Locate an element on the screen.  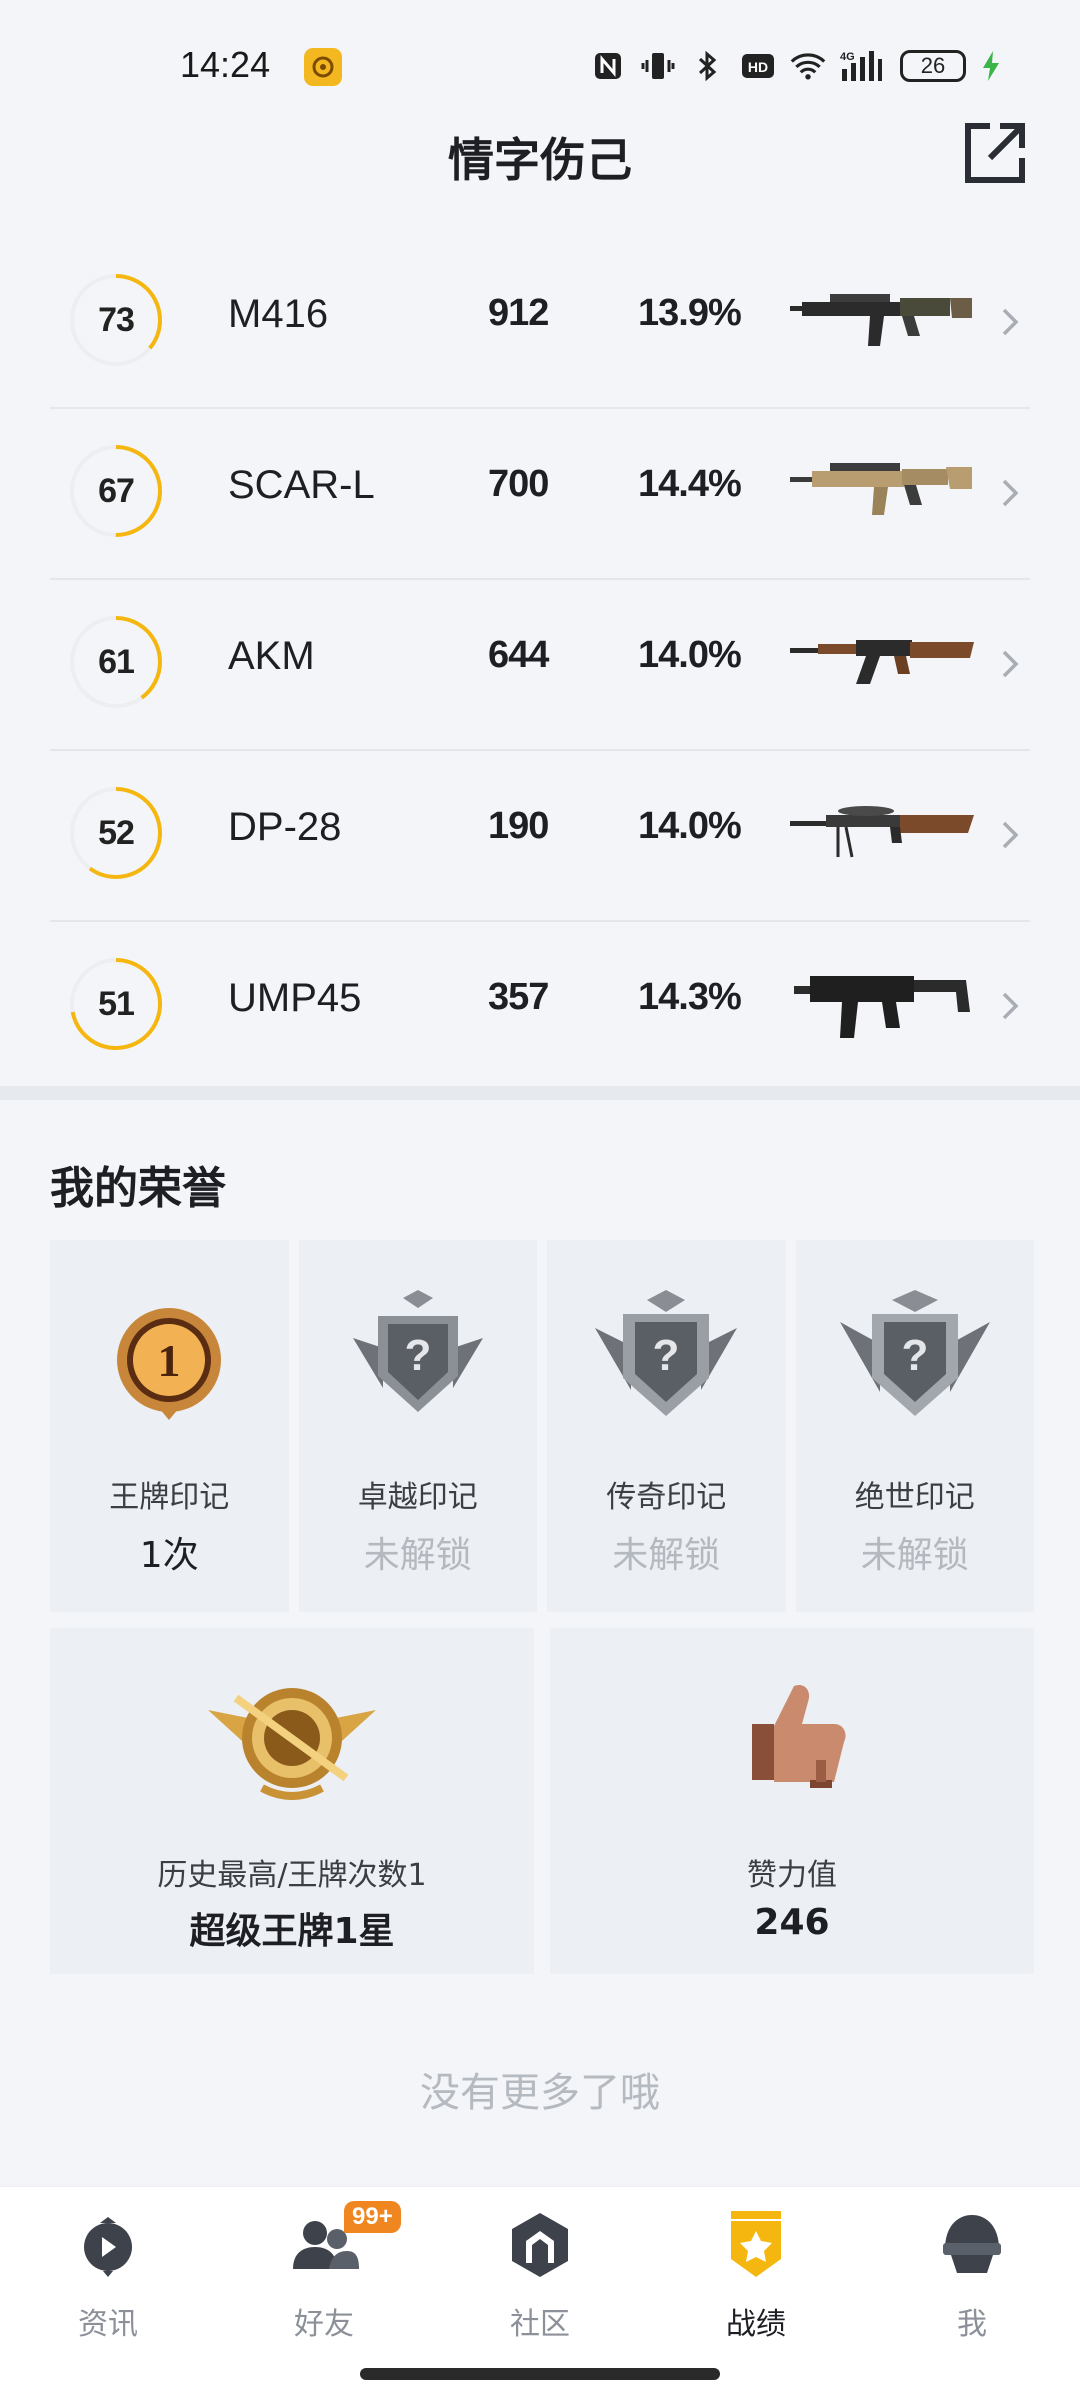
weapon-kill-count: 700 is located at coordinates (518, 484).